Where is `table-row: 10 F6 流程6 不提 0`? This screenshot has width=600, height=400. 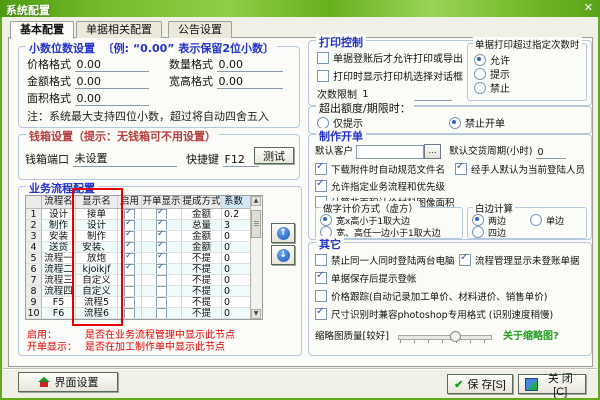 table-row: 10 F6 流程6 不提 0 is located at coordinates (138, 313).